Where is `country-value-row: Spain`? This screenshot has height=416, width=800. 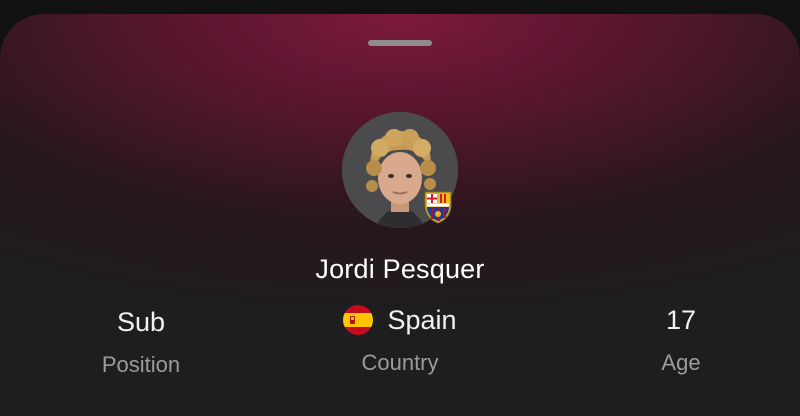 country-value-row: Spain is located at coordinates (400, 320).